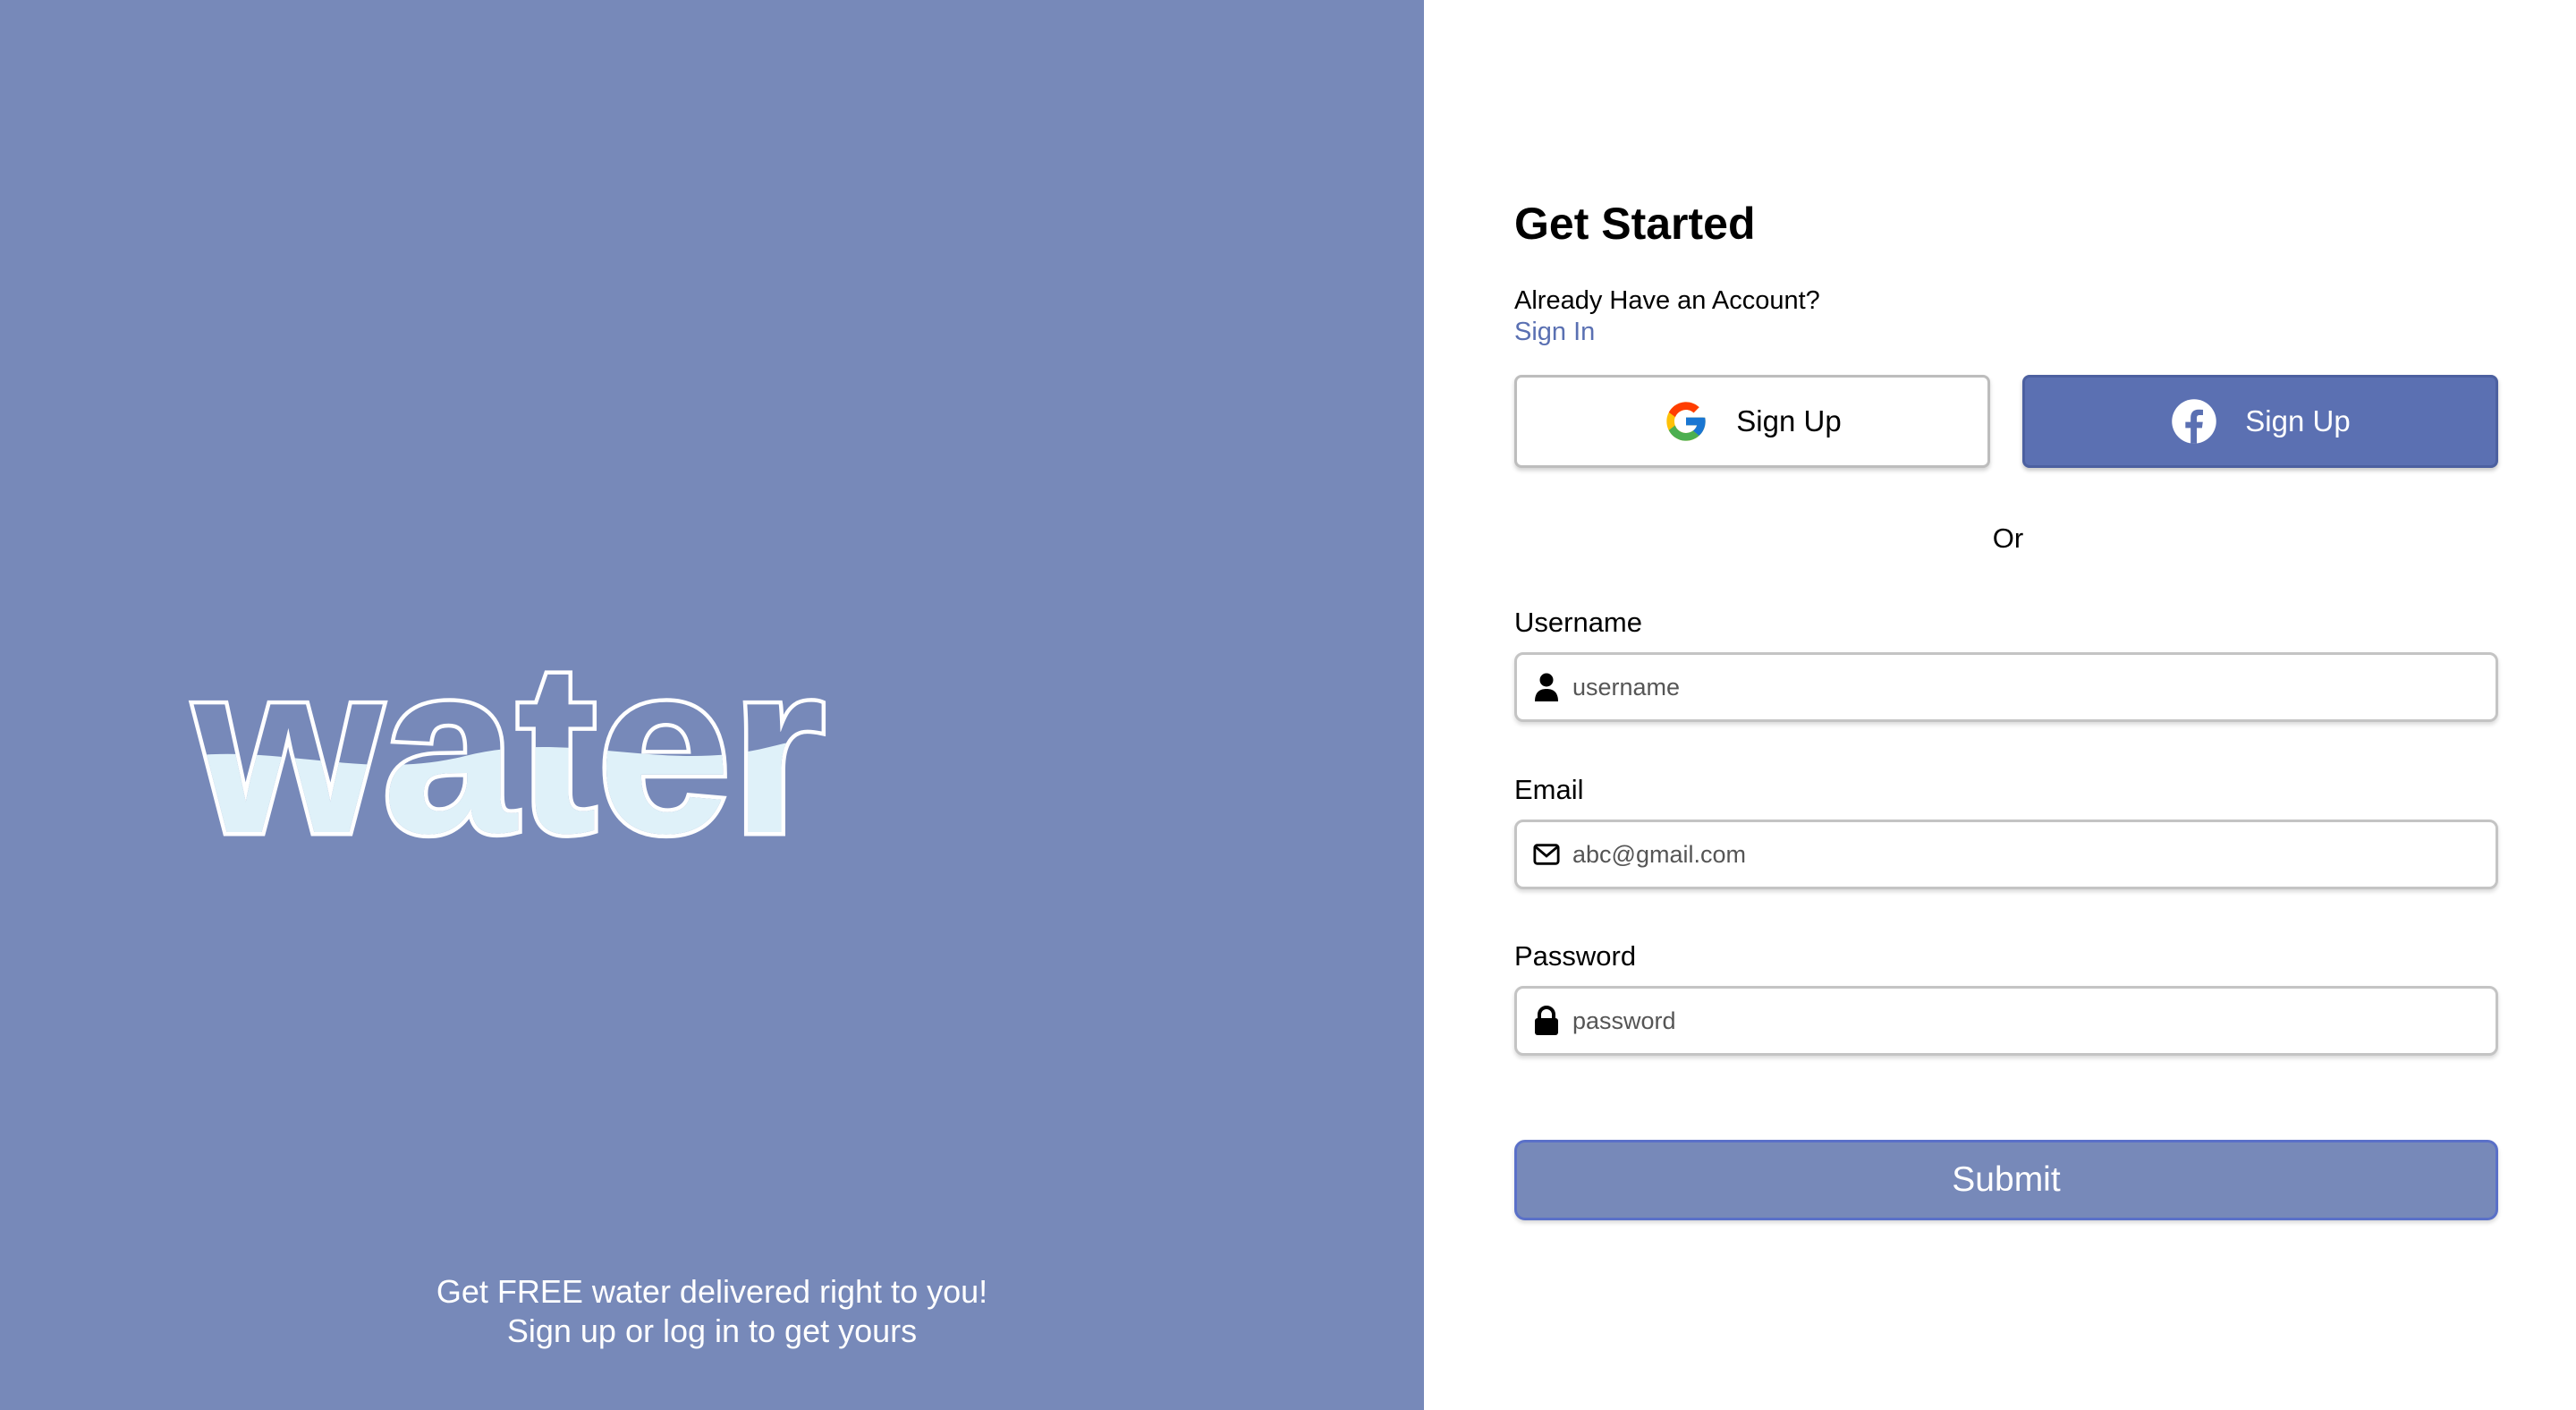 This screenshot has height=1410, width=2576. Describe the element at coordinates (1546, 1021) in the screenshot. I see `lock-icon` at that location.